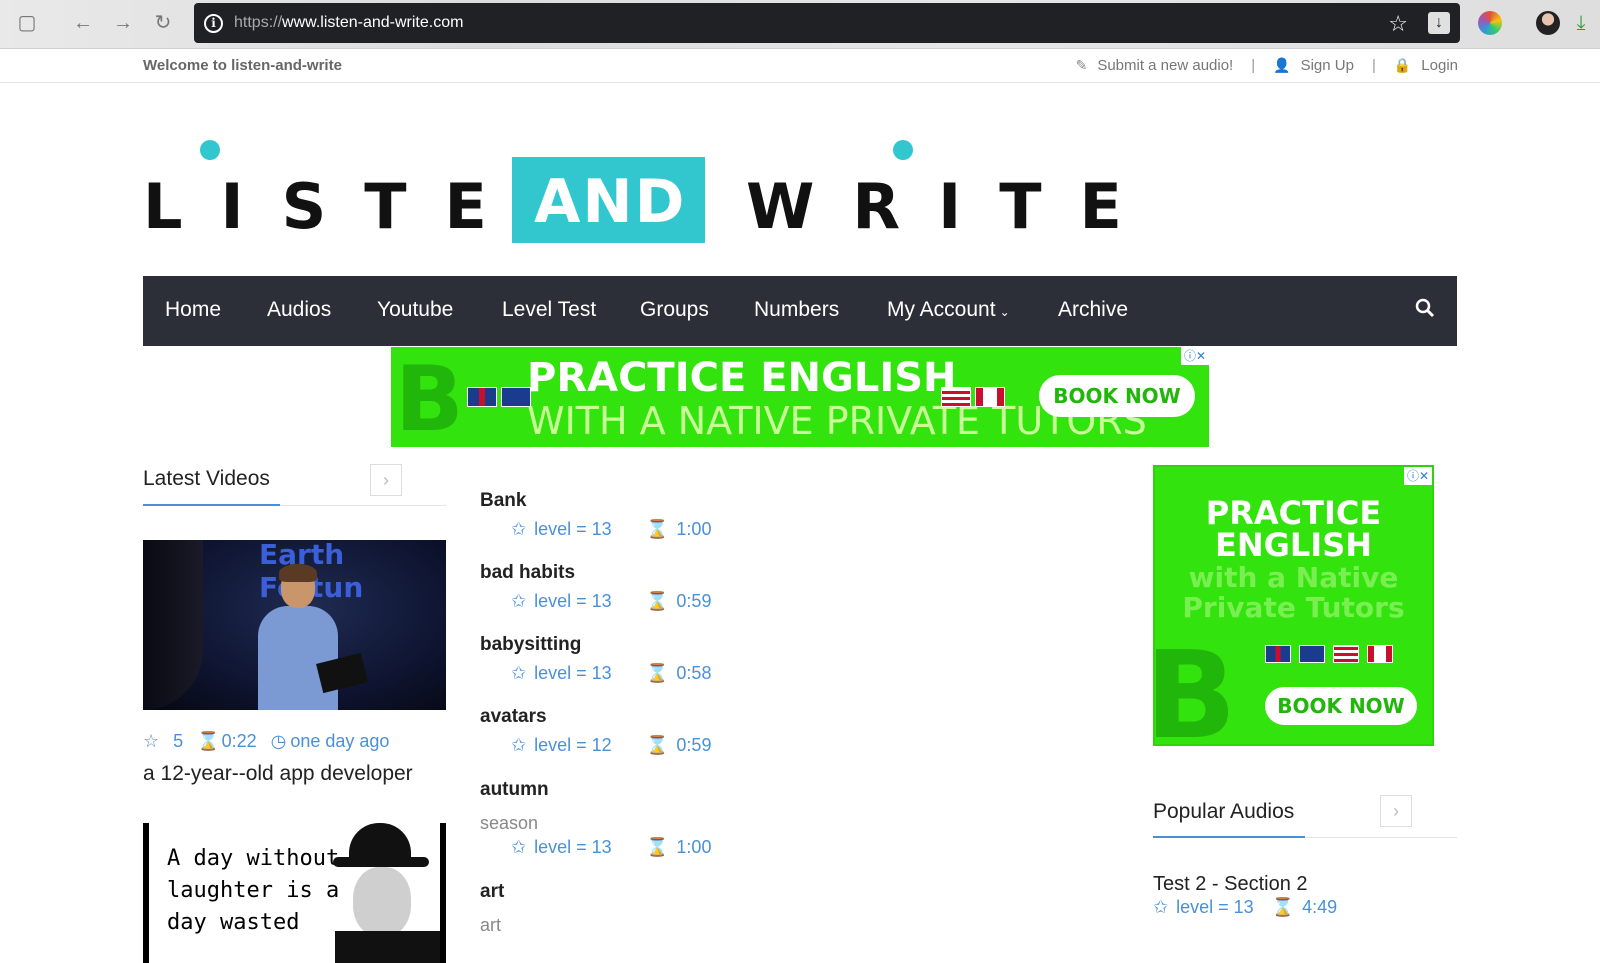  Describe the element at coordinates (674, 310) in the screenshot. I see `nav-groups: Groups` at that location.